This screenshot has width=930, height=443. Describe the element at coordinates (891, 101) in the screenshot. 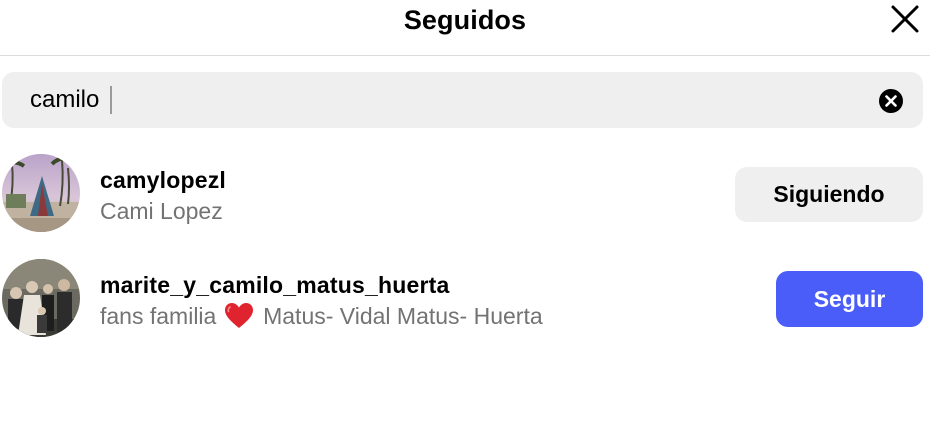

I see `clear-circle-icon` at that location.